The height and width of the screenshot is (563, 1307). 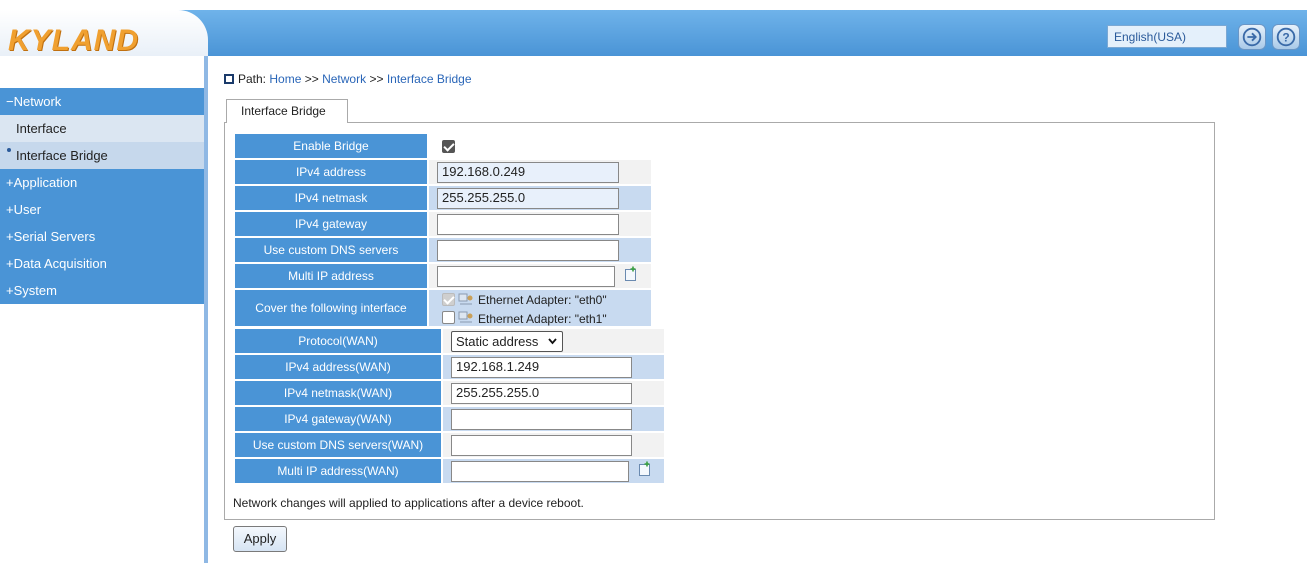 What do you see at coordinates (331, 146) in the screenshot?
I see `enable-bridge-label: Enable Bridge` at bounding box center [331, 146].